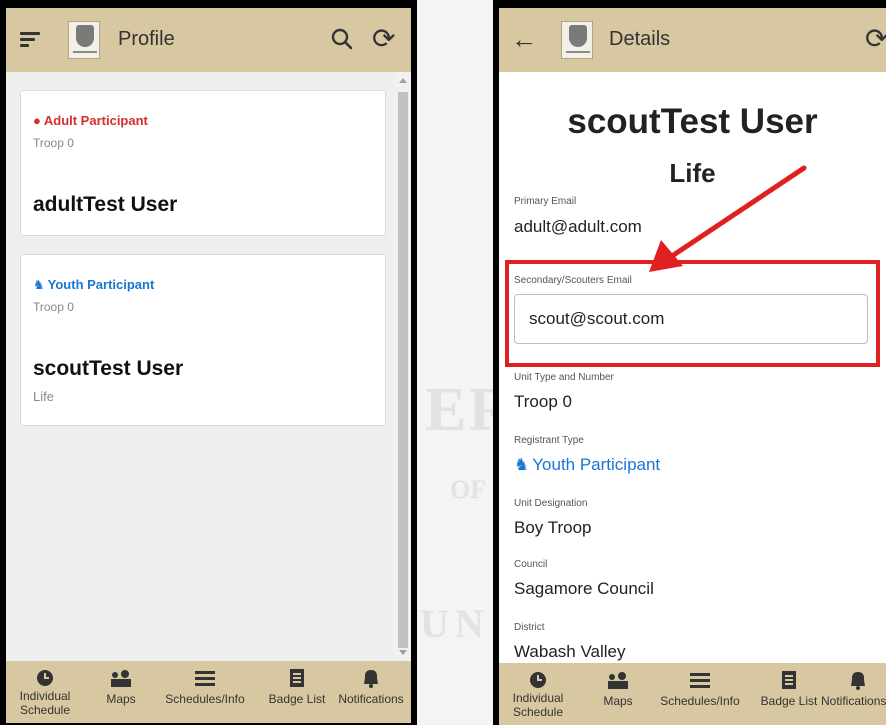 The width and height of the screenshot is (886, 725). I want to click on registrant-type-label: Registrant Type, so click(549, 440).